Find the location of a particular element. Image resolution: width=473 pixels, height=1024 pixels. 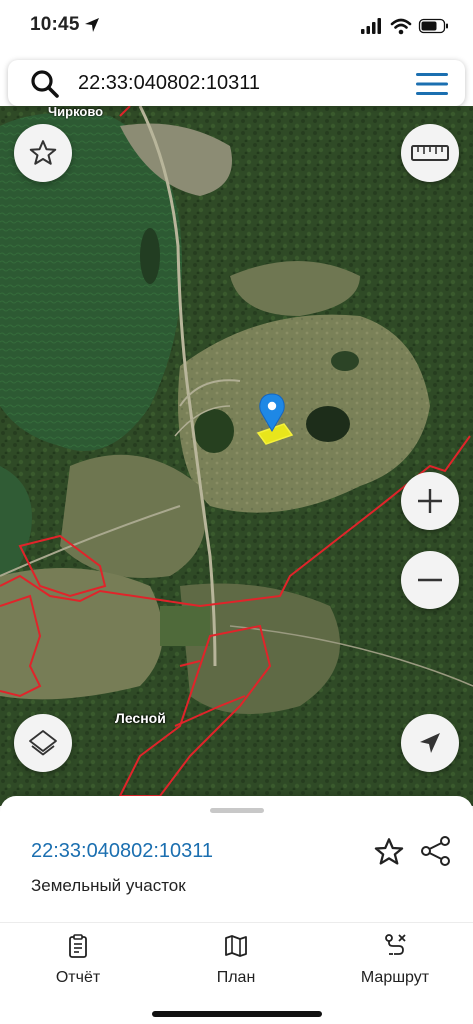

tab-plan: План is located at coordinates (236, 963).